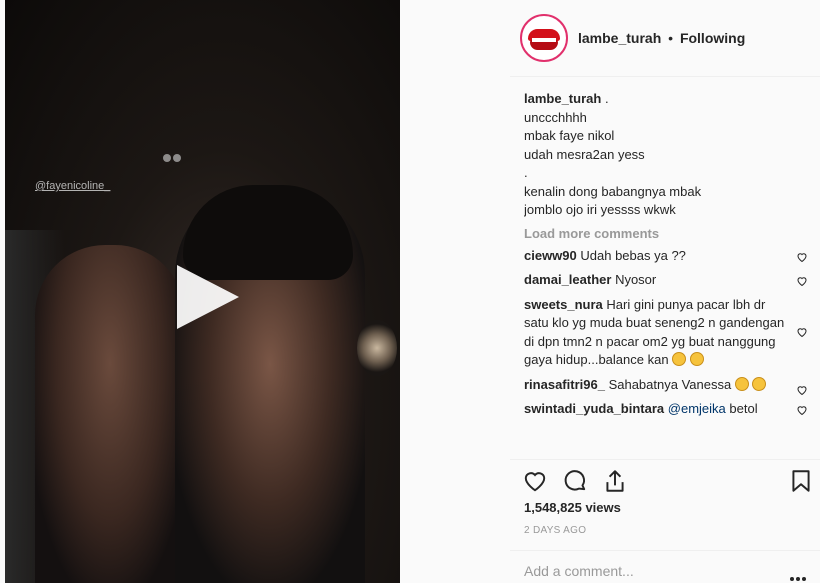 Image resolution: width=820 pixels, height=583 pixels. What do you see at coordinates (633, 255) in the screenshot?
I see `comment-text: Udah bebas ya ??` at bounding box center [633, 255].